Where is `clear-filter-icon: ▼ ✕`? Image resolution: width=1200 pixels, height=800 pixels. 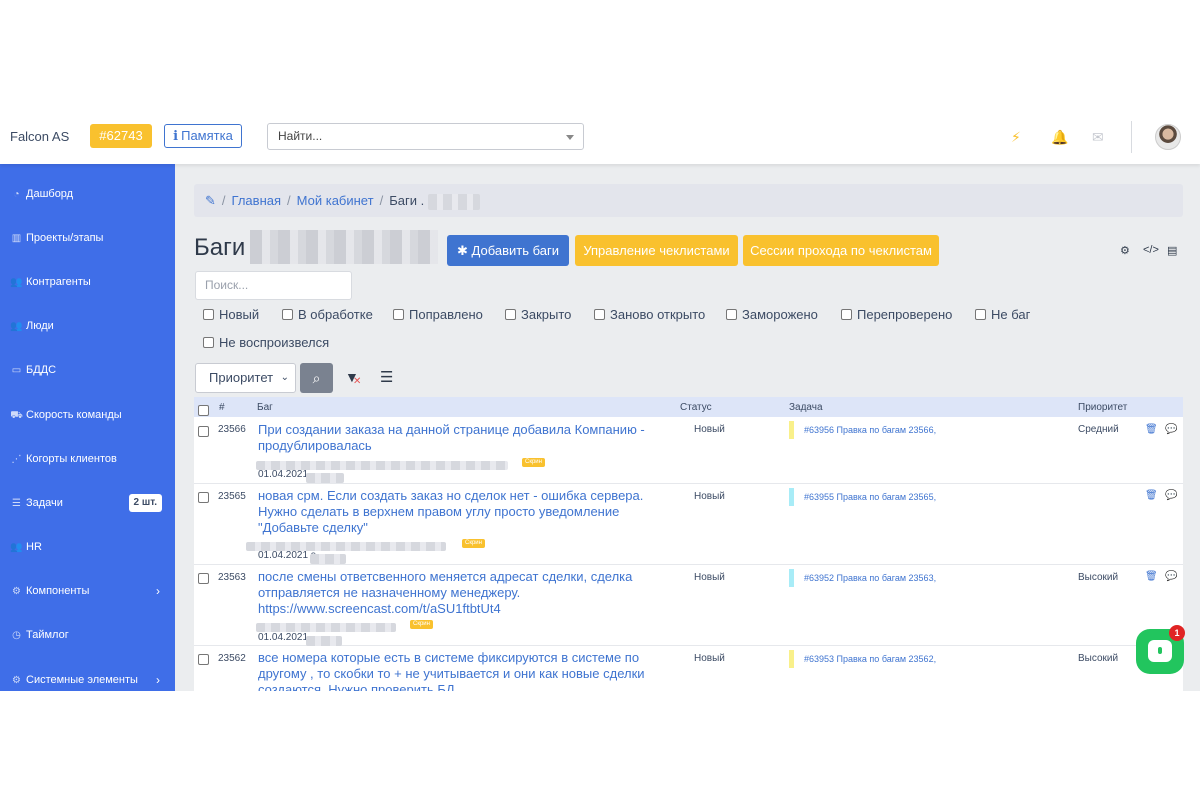
clear-filter-icon: ▼ ✕ is located at coordinates (353, 378).